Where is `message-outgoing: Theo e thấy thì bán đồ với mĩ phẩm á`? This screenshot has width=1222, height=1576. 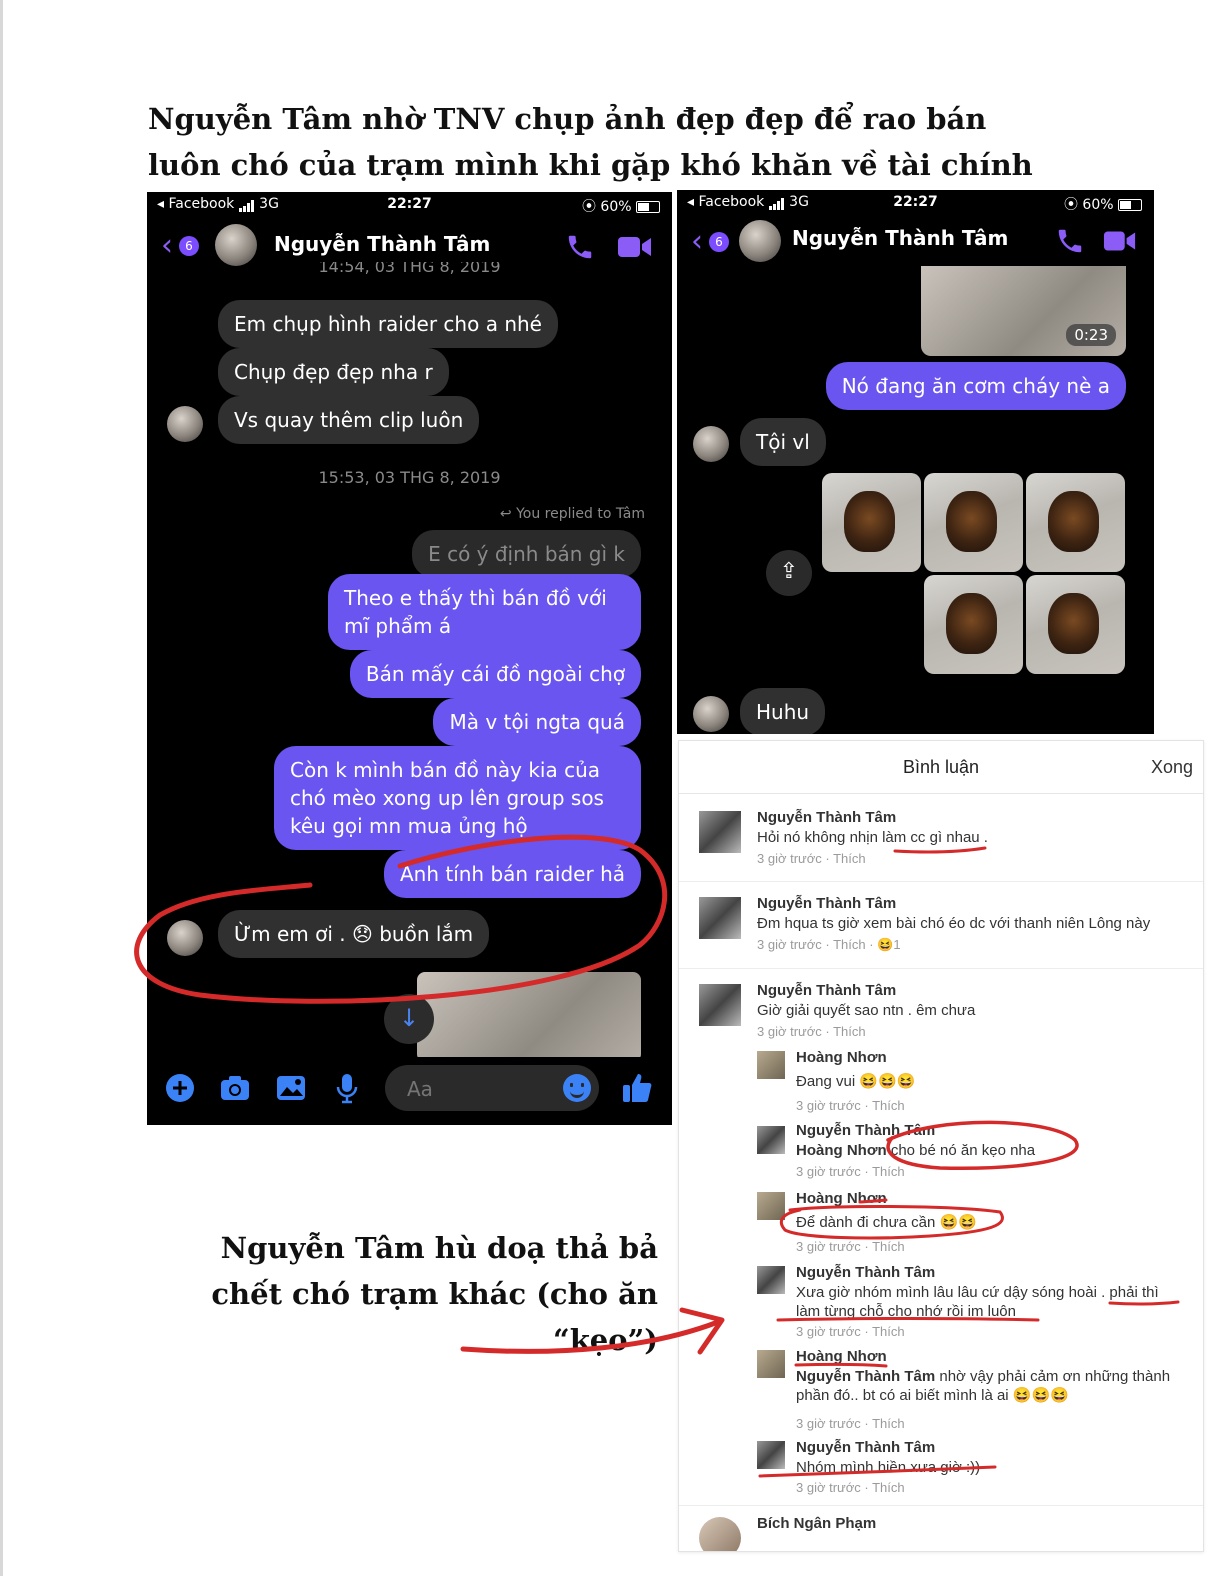 message-outgoing: Theo e thấy thì bán đồ với mĩ phẩm á is located at coordinates (484, 612).